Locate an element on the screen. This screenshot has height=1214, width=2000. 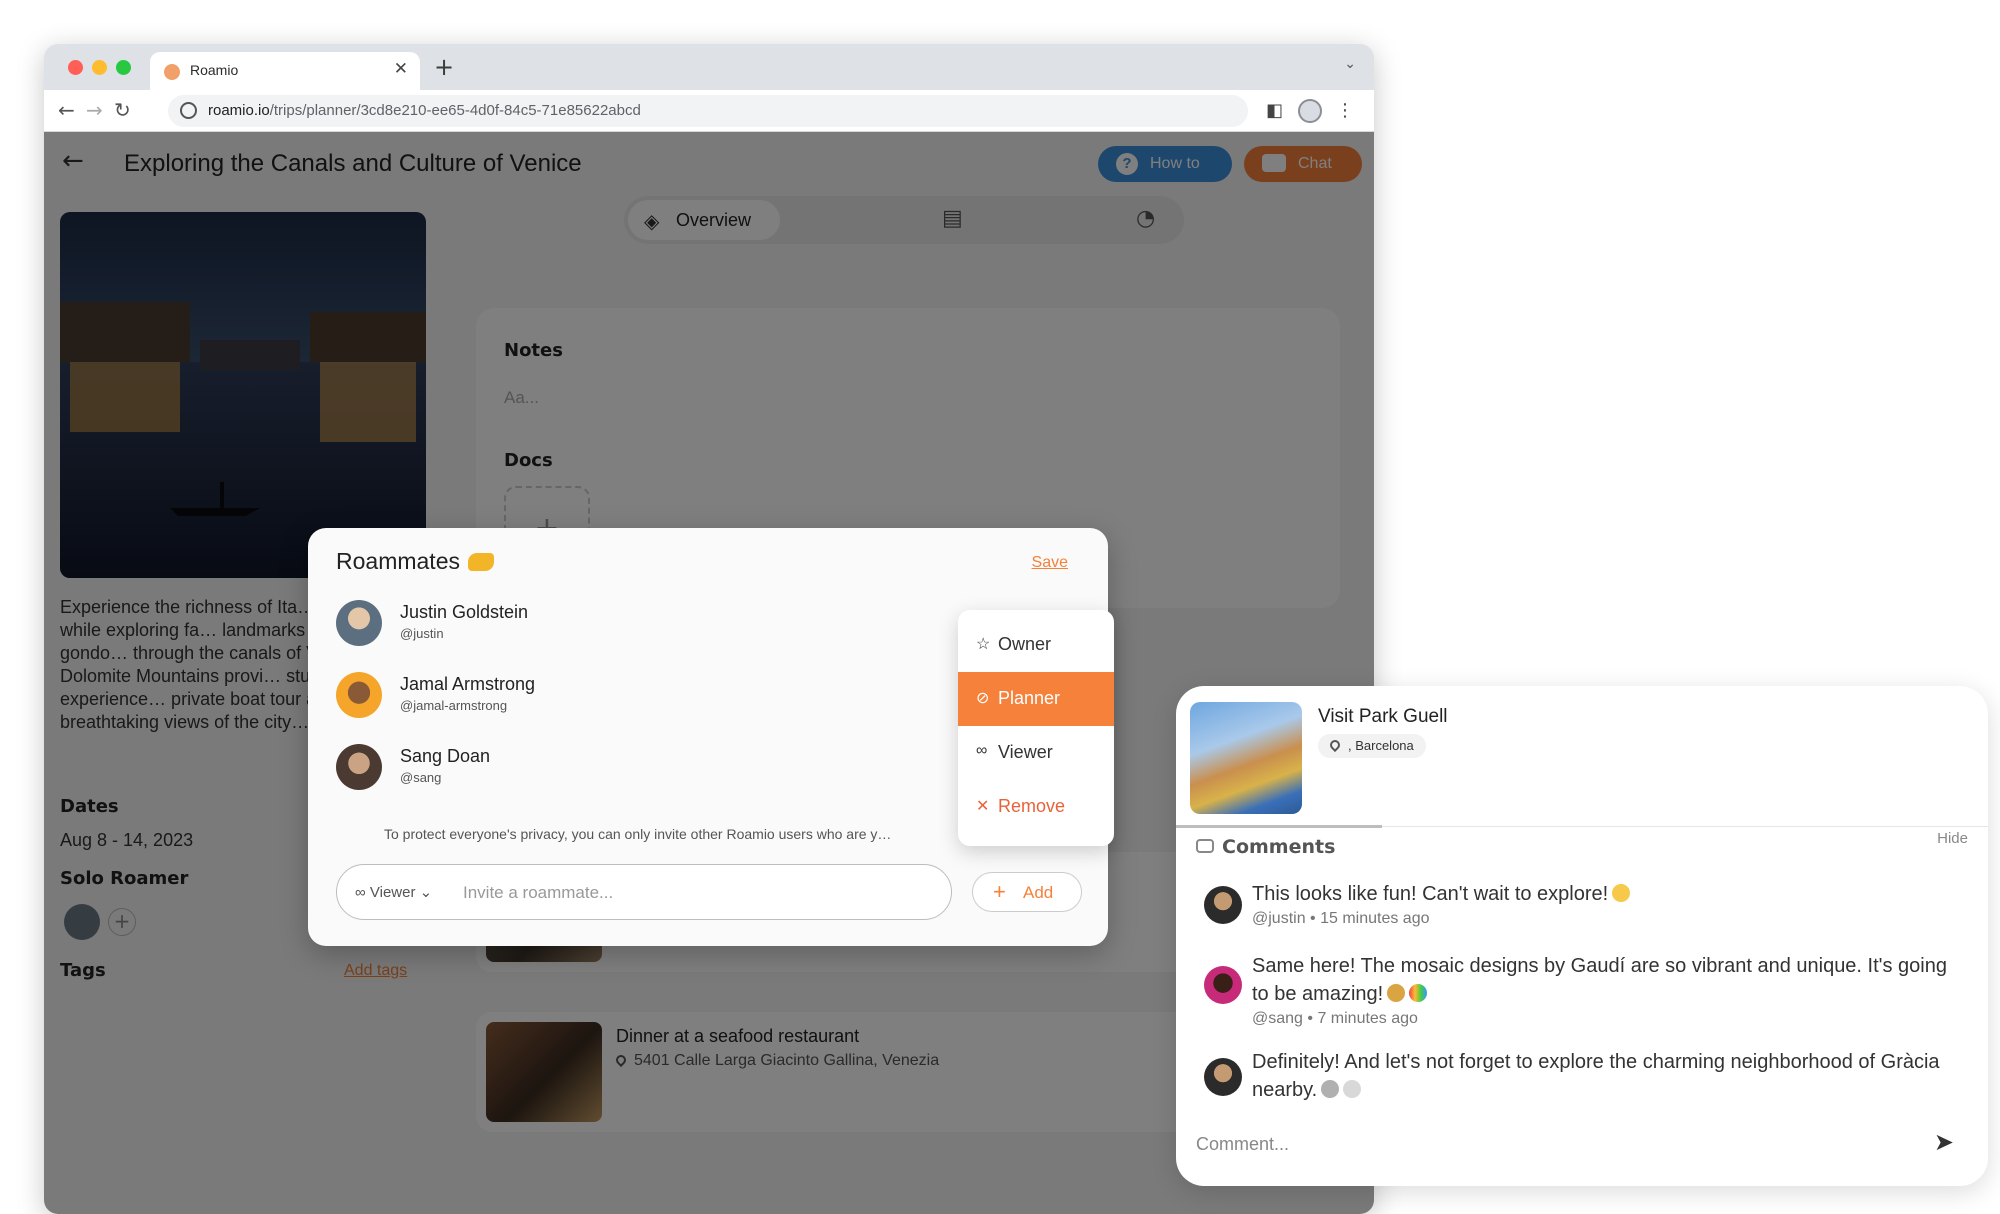
site-info-icon is located at coordinates (188, 110).